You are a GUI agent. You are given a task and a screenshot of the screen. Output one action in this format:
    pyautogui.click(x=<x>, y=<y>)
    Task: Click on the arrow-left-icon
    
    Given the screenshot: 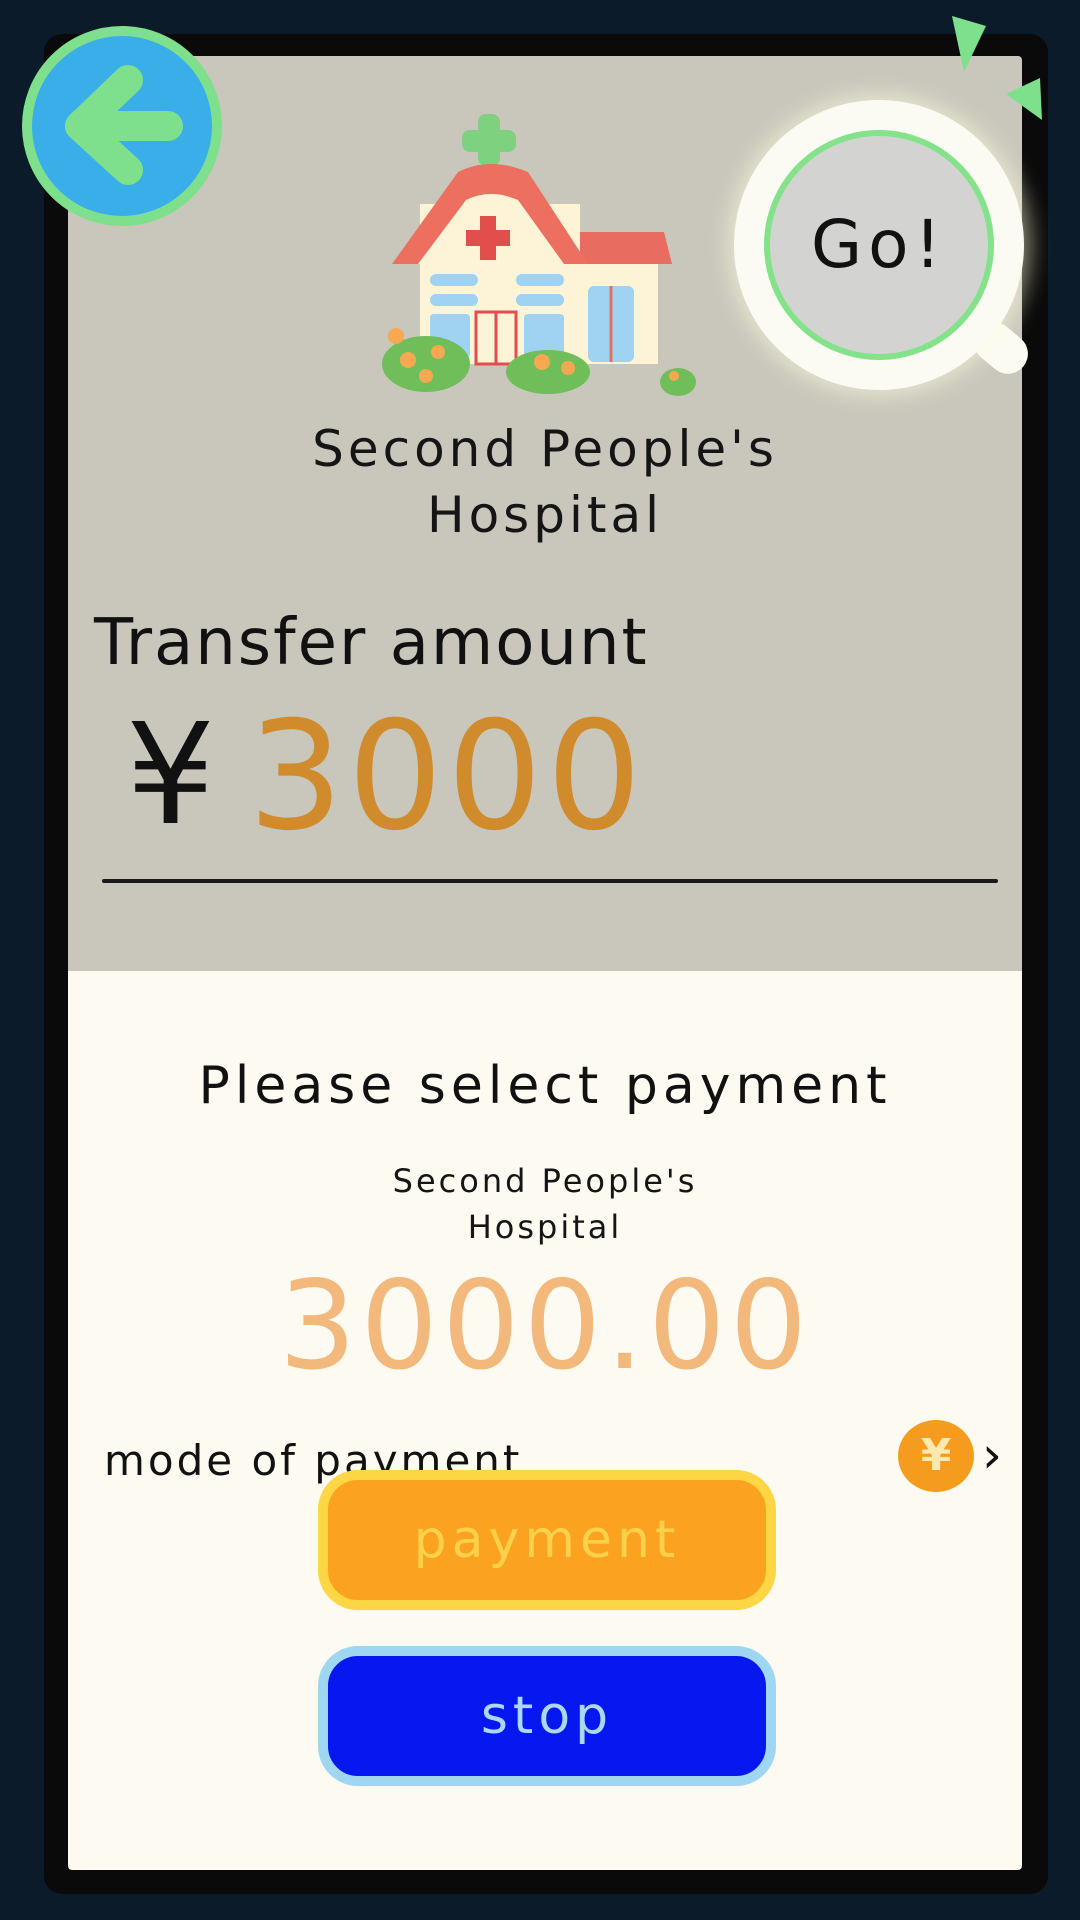 What is the action you would take?
    pyautogui.click(x=124, y=125)
    